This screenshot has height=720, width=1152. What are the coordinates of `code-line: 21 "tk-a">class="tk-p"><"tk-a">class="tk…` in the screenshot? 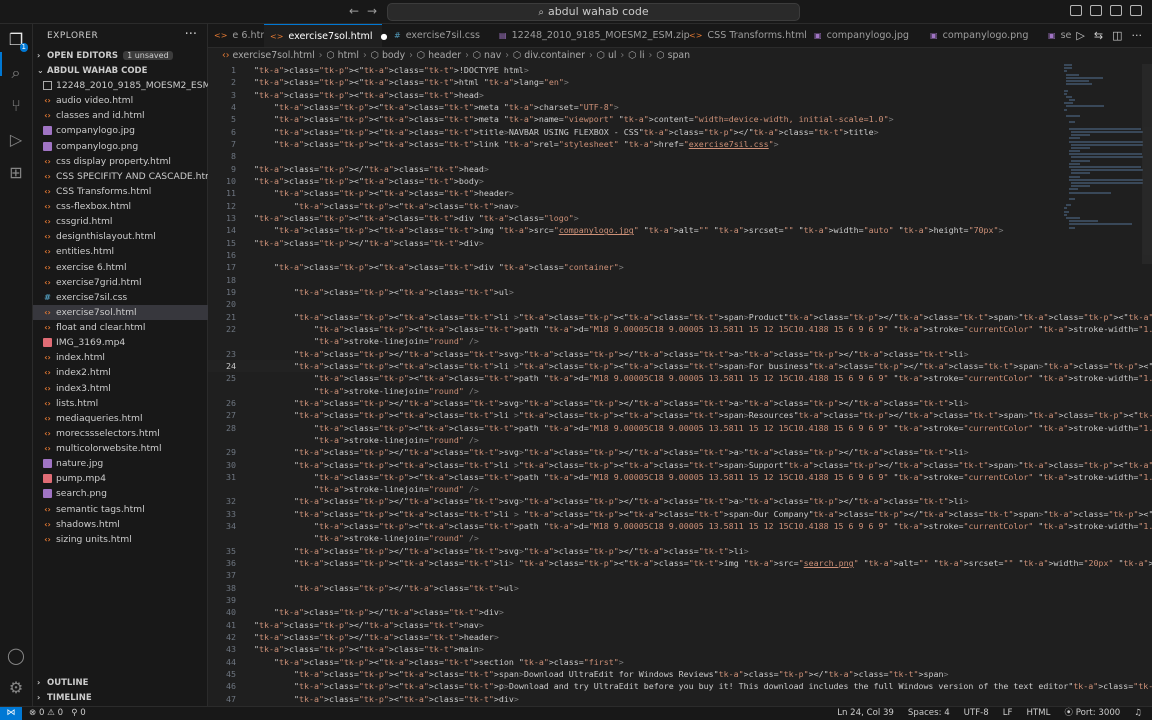 It's located at (680, 317).